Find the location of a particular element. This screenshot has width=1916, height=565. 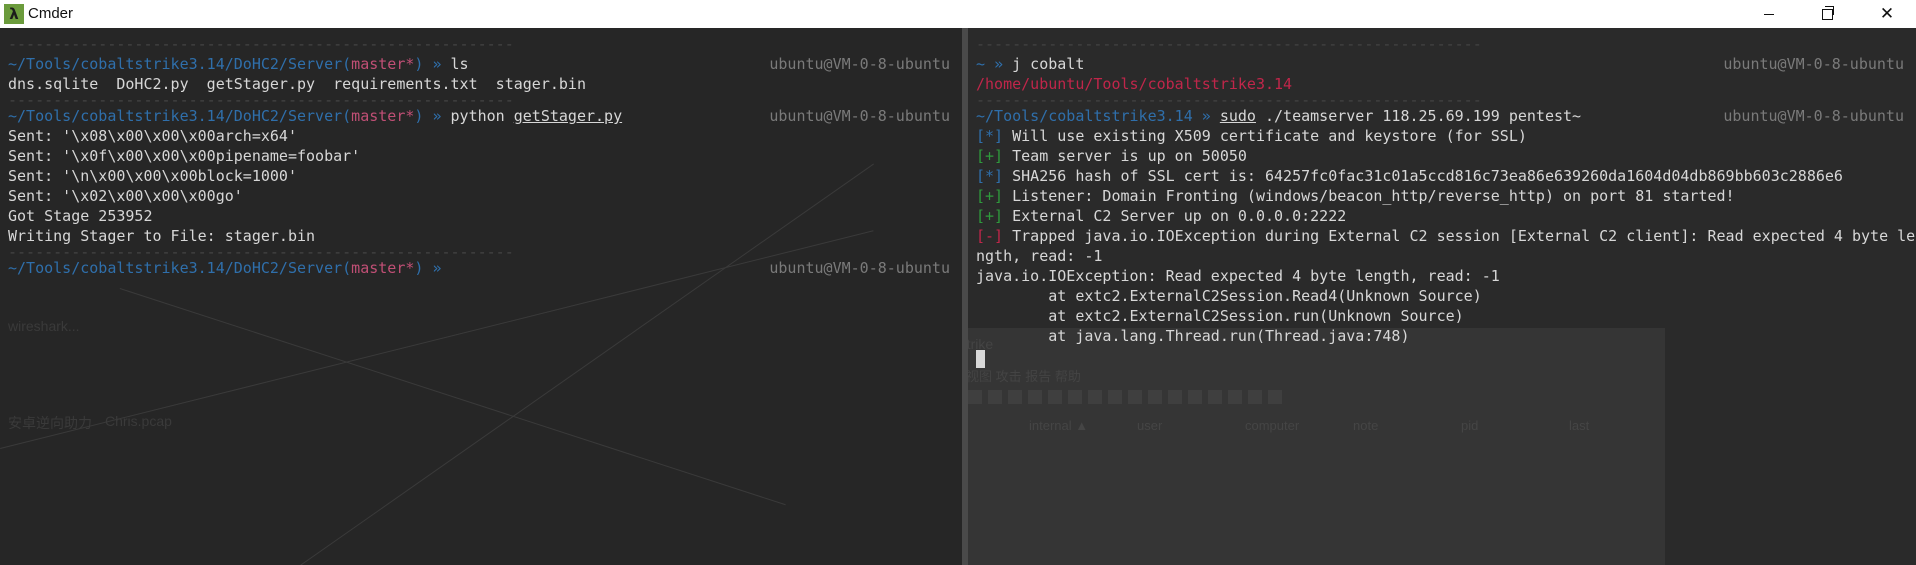

cs-column: external is located at coordinates (979, 428).